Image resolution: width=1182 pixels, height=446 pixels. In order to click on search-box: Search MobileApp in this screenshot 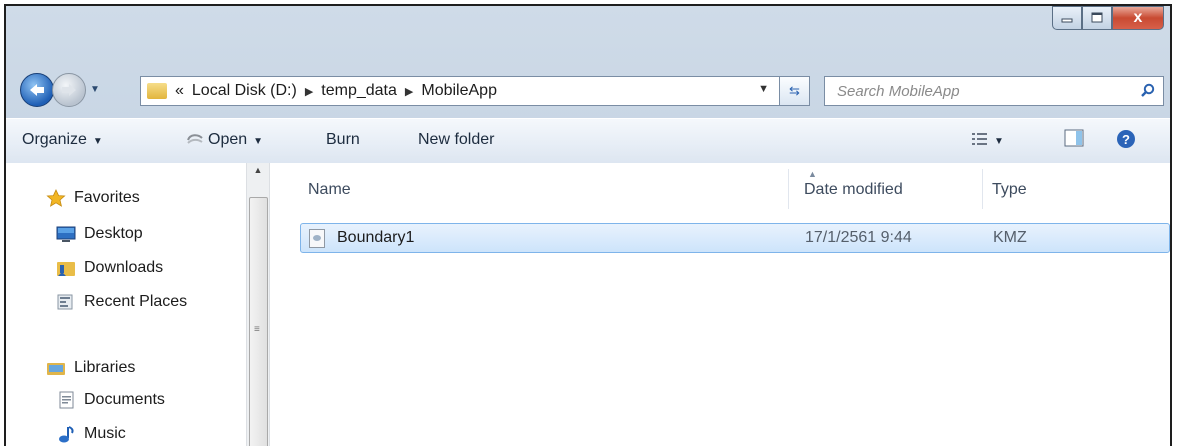, I will do `click(994, 91)`.